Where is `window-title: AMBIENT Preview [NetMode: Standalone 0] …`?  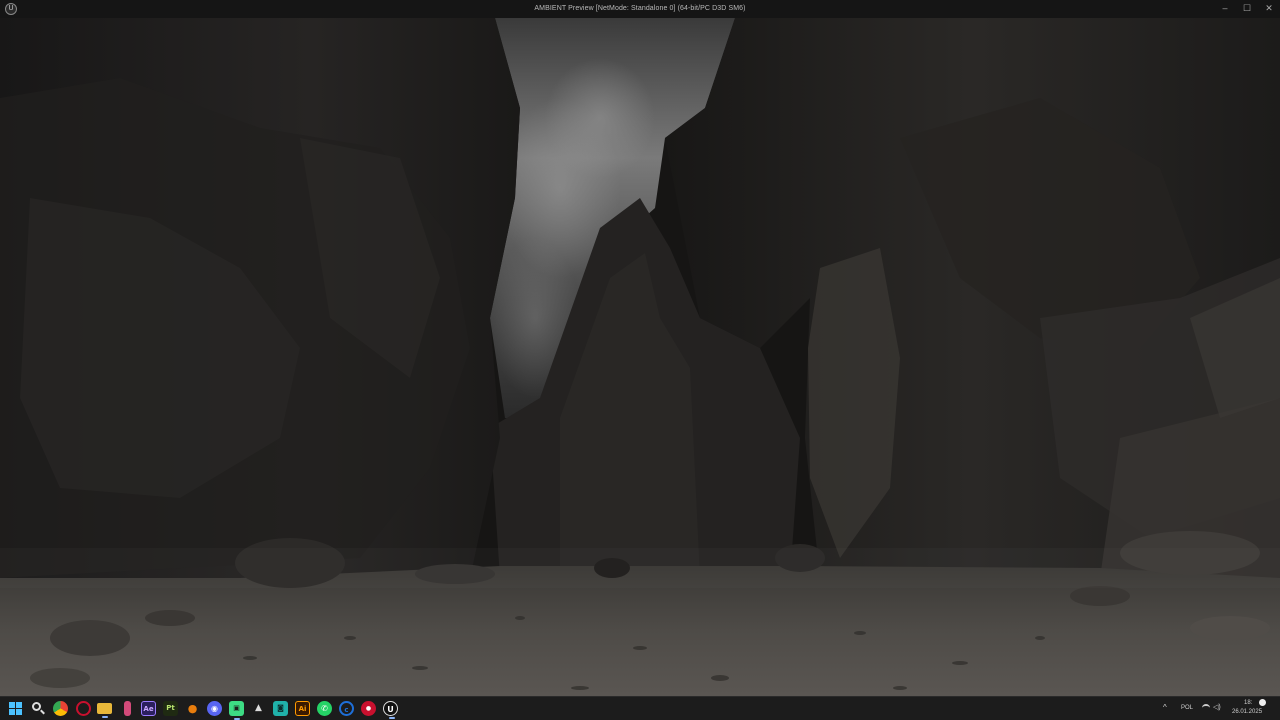 window-title: AMBIENT Preview [NetMode: Standalone 0] … is located at coordinates (640, 8).